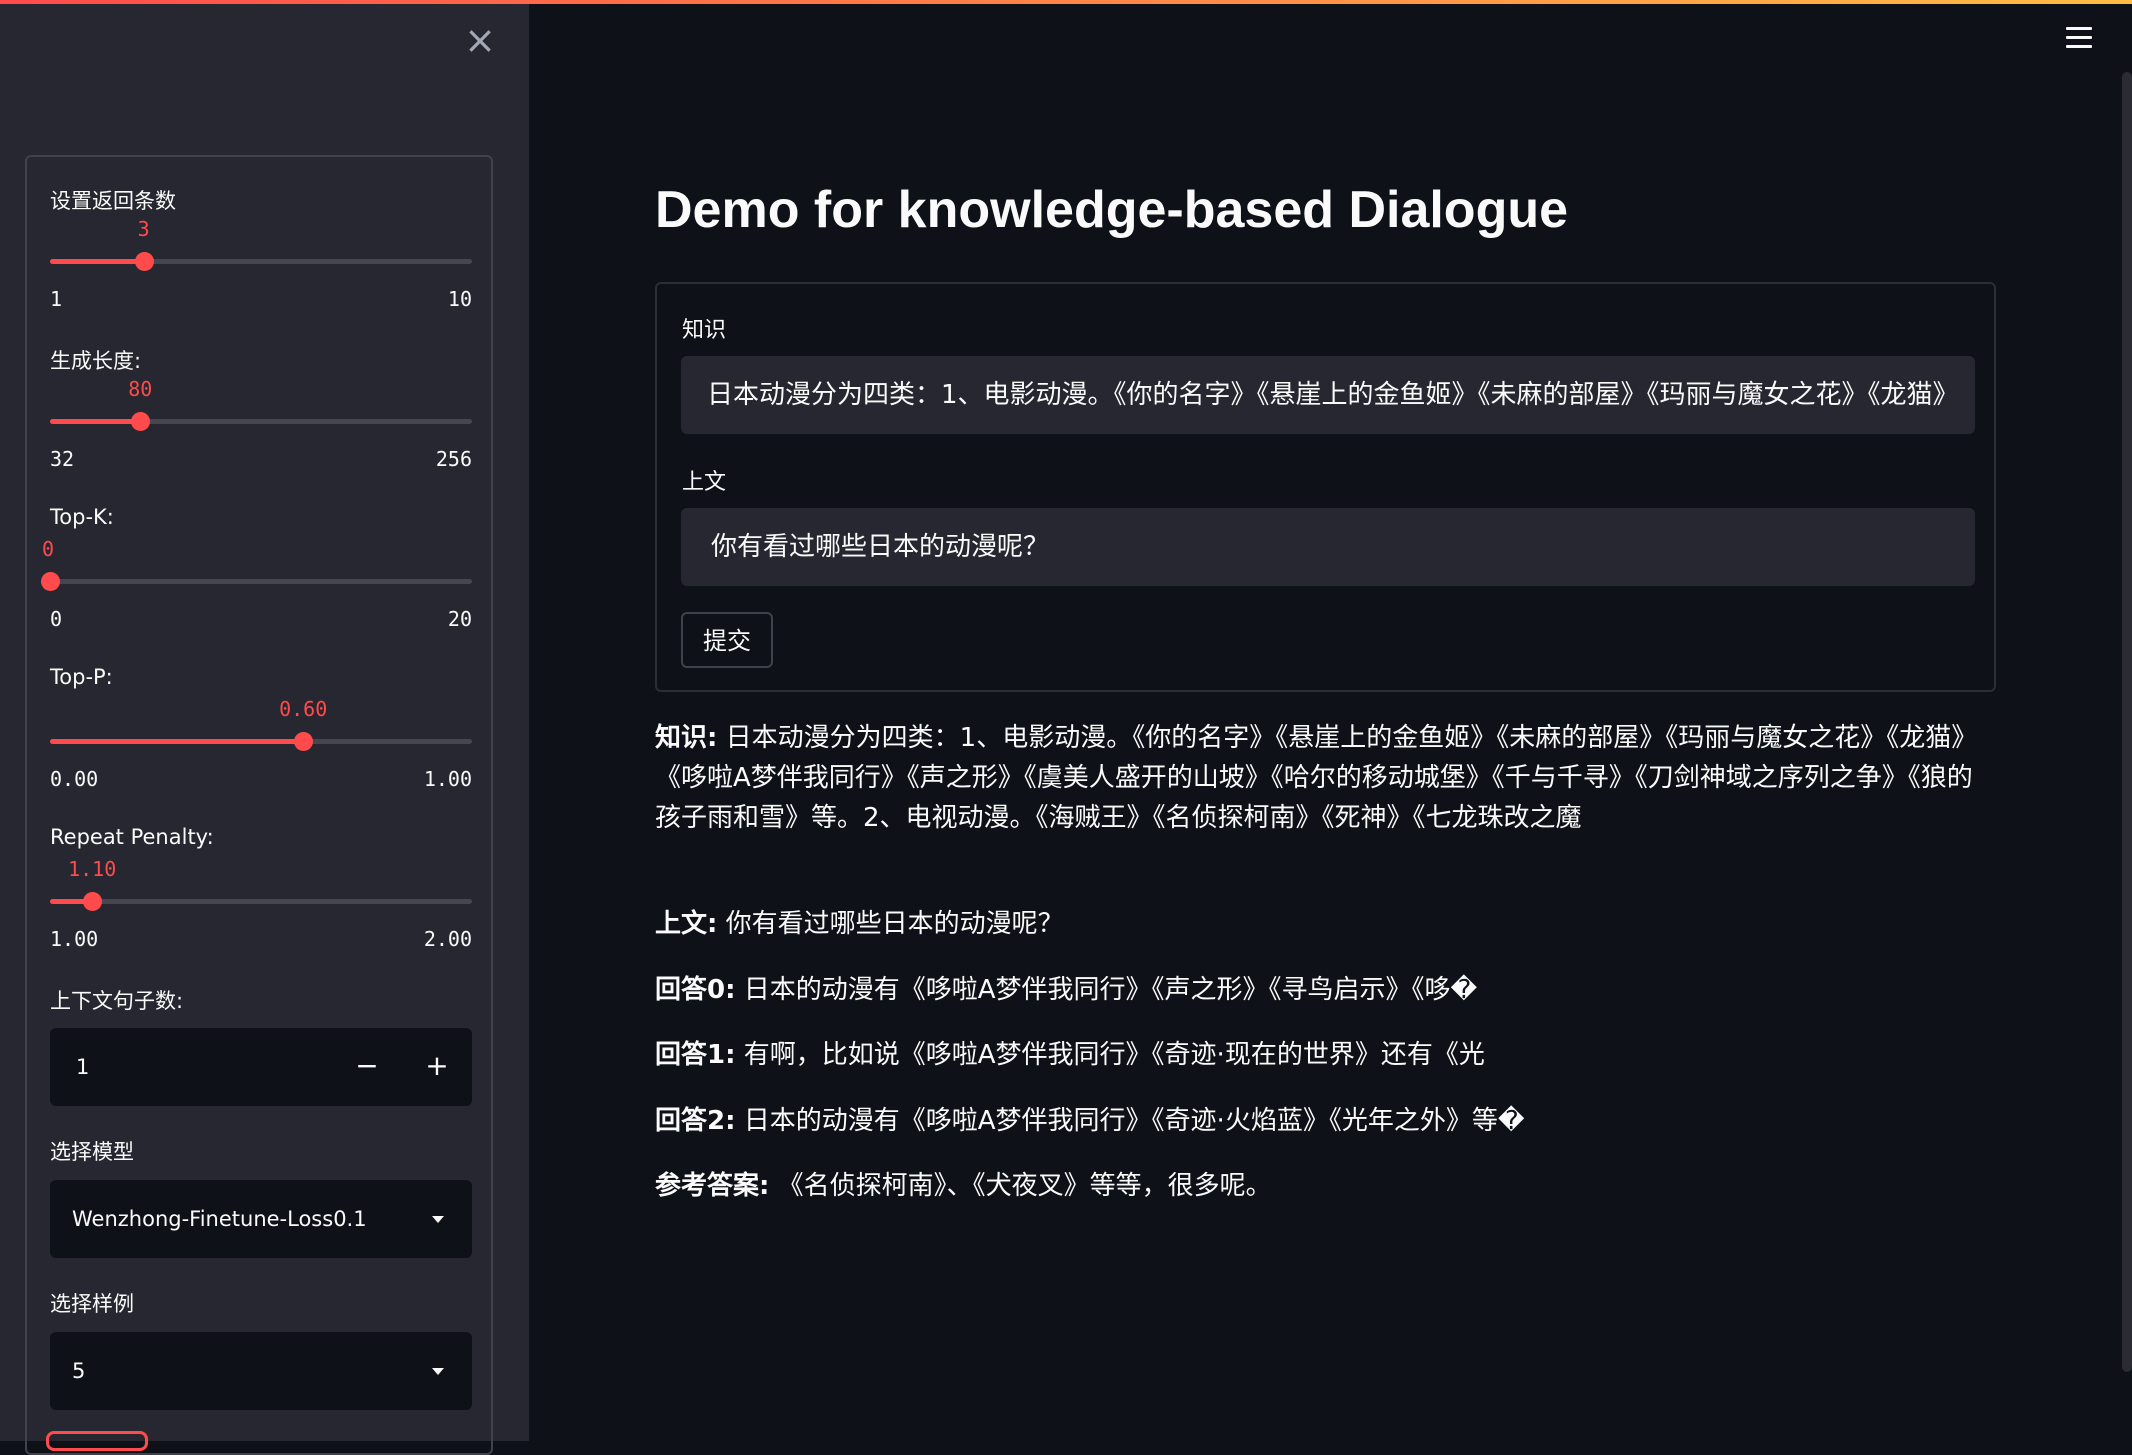  Describe the element at coordinates (894, 924) in the screenshot. I see `output-text: 你有看过哪些日本的动漫呢？` at that location.